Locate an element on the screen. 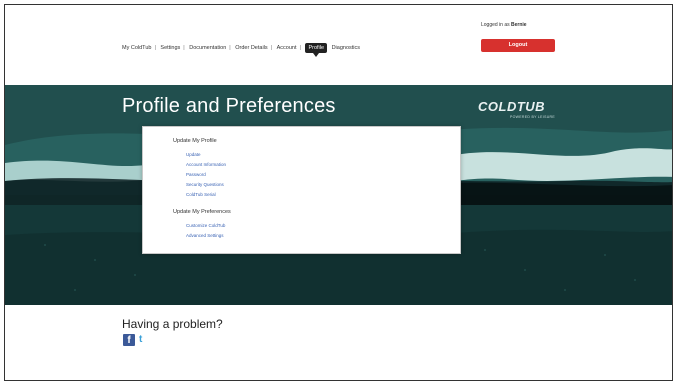  having-problem-heading: Having a problem? is located at coordinates (172, 324).